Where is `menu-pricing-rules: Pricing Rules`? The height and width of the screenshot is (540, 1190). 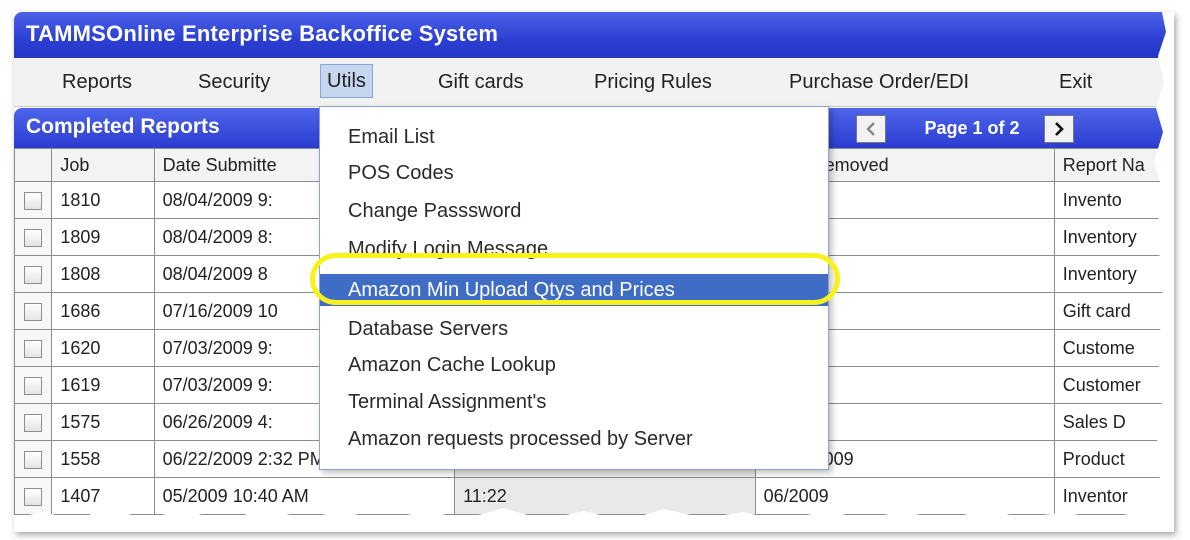
menu-pricing-rules: Pricing Rules is located at coordinates (653, 82).